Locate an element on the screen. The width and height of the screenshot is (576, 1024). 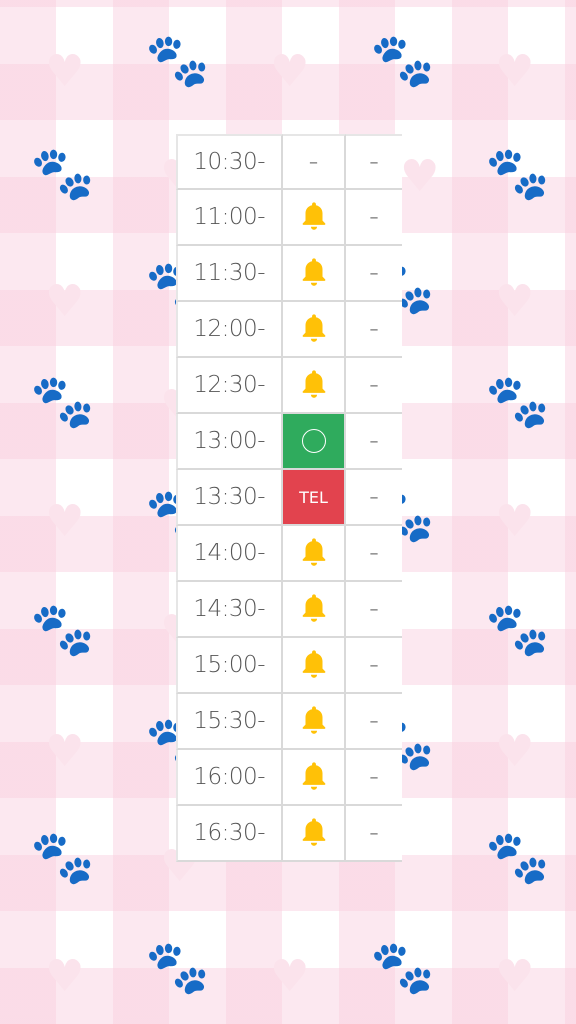
time-label: 12:30- is located at coordinates (229, 385).